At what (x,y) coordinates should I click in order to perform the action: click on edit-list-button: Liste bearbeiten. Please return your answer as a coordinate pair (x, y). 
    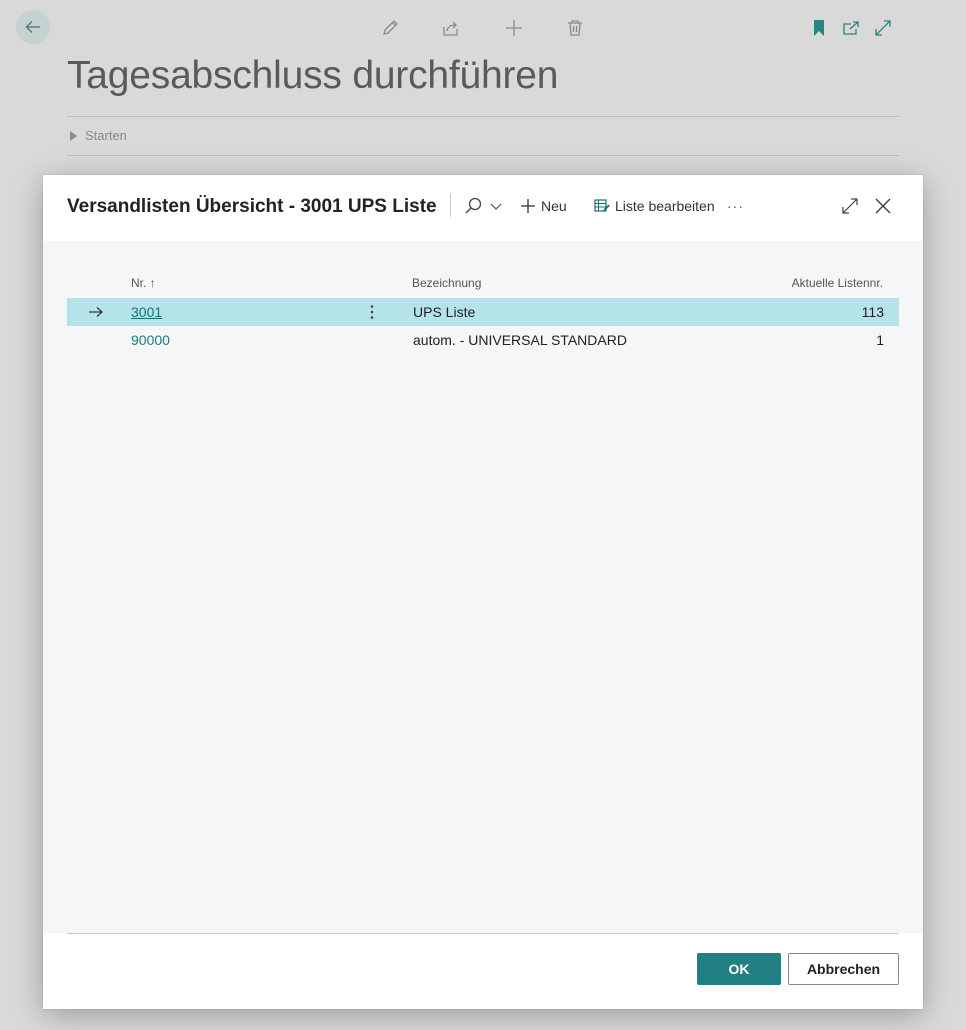
    Looking at the image, I should click on (654, 206).